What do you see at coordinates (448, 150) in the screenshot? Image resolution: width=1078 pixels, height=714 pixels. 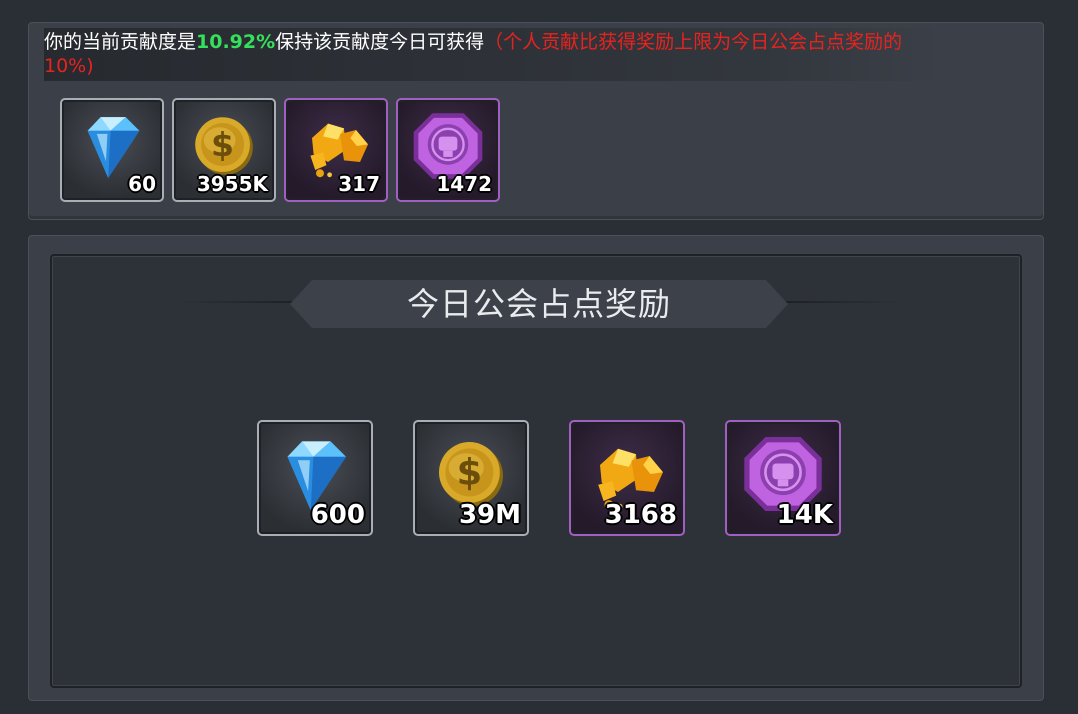 I see `reward-item-fist-token: 1472` at bounding box center [448, 150].